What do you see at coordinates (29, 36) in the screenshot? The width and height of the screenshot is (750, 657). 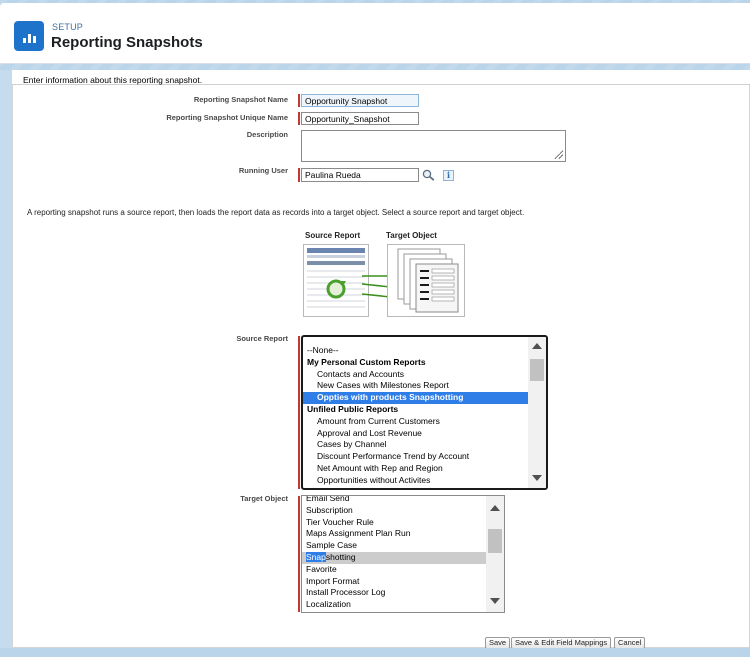 I see `reports-chart-icon` at bounding box center [29, 36].